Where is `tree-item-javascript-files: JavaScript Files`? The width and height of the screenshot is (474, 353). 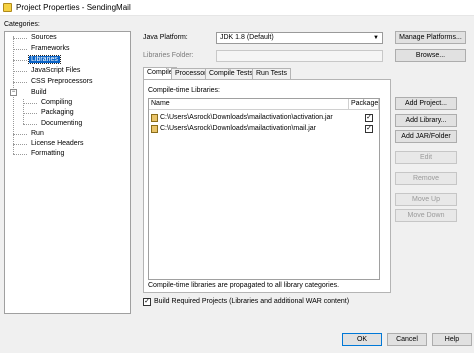 tree-item-javascript-files: JavaScript Files is located at coordinates (55, 71).